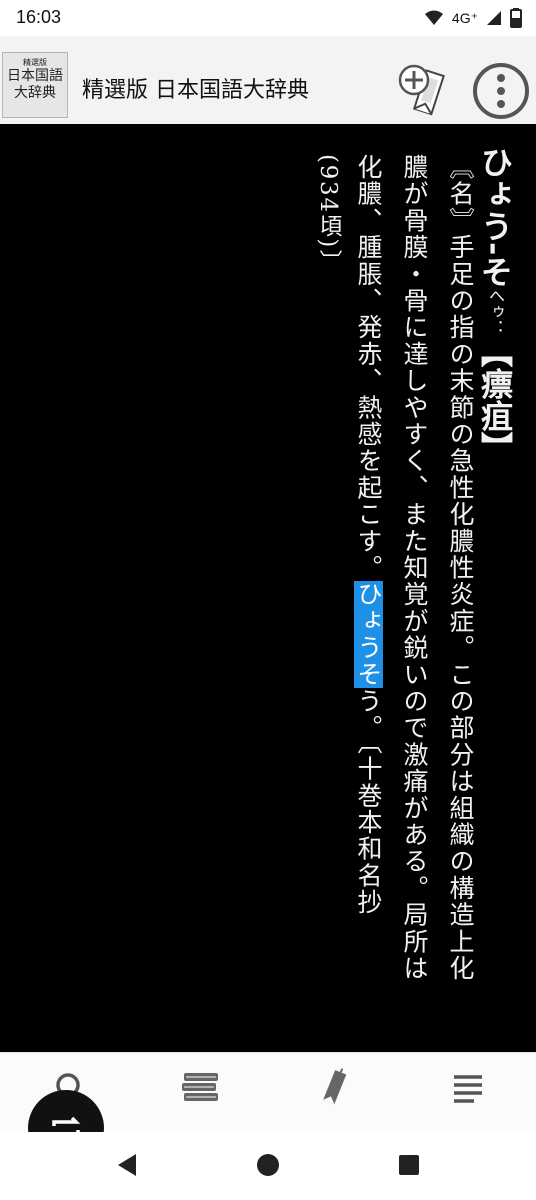  Describe the element at coordinates (368, 635) in the screenshot. I see `highlighted-term: ひょうそ` at that location.